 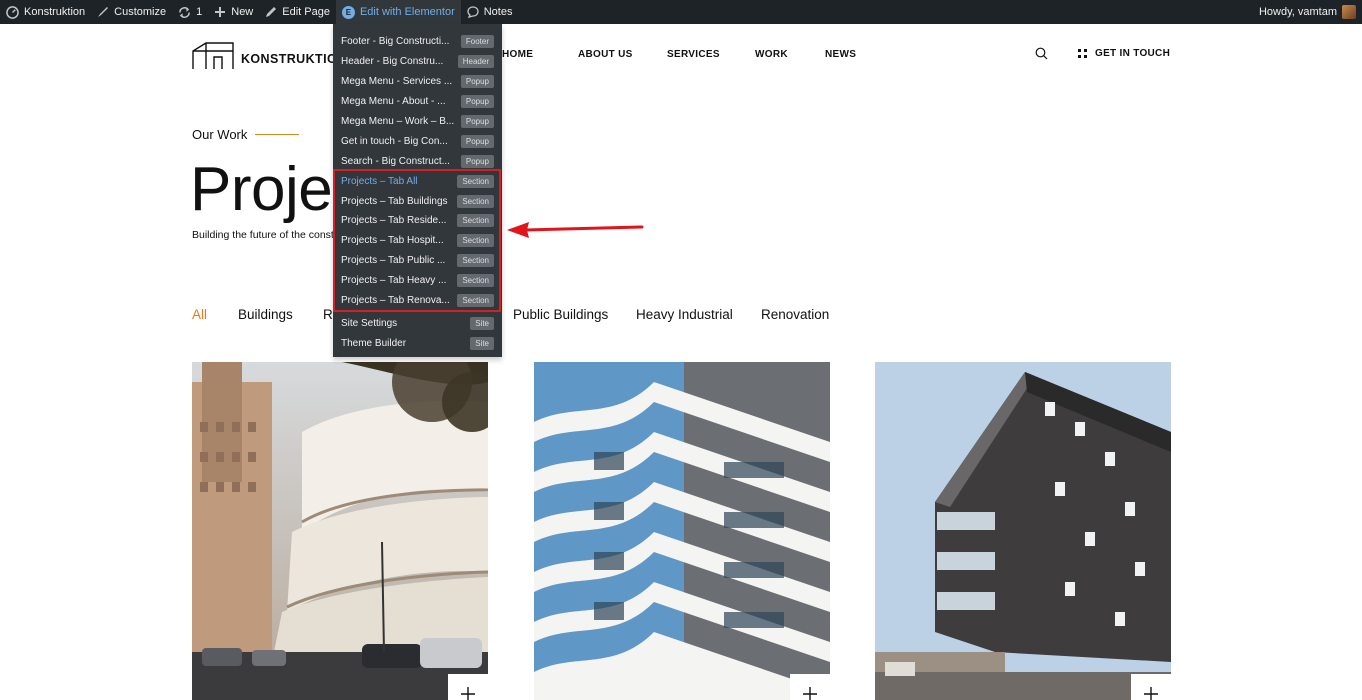 What do you see at coordinates (498, 12) in the screenshot?
I see `notes-label: Notes` at bounding box center [498, 12].